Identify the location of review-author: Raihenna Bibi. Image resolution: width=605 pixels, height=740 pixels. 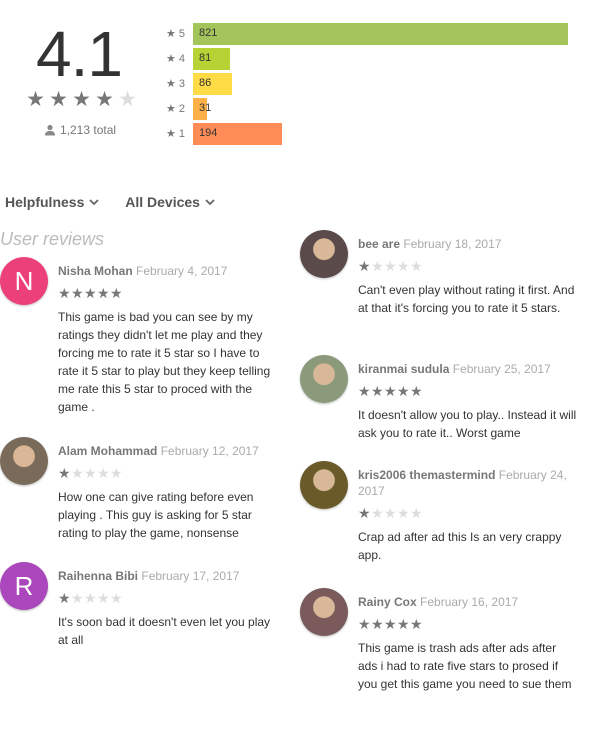
(98, 576).